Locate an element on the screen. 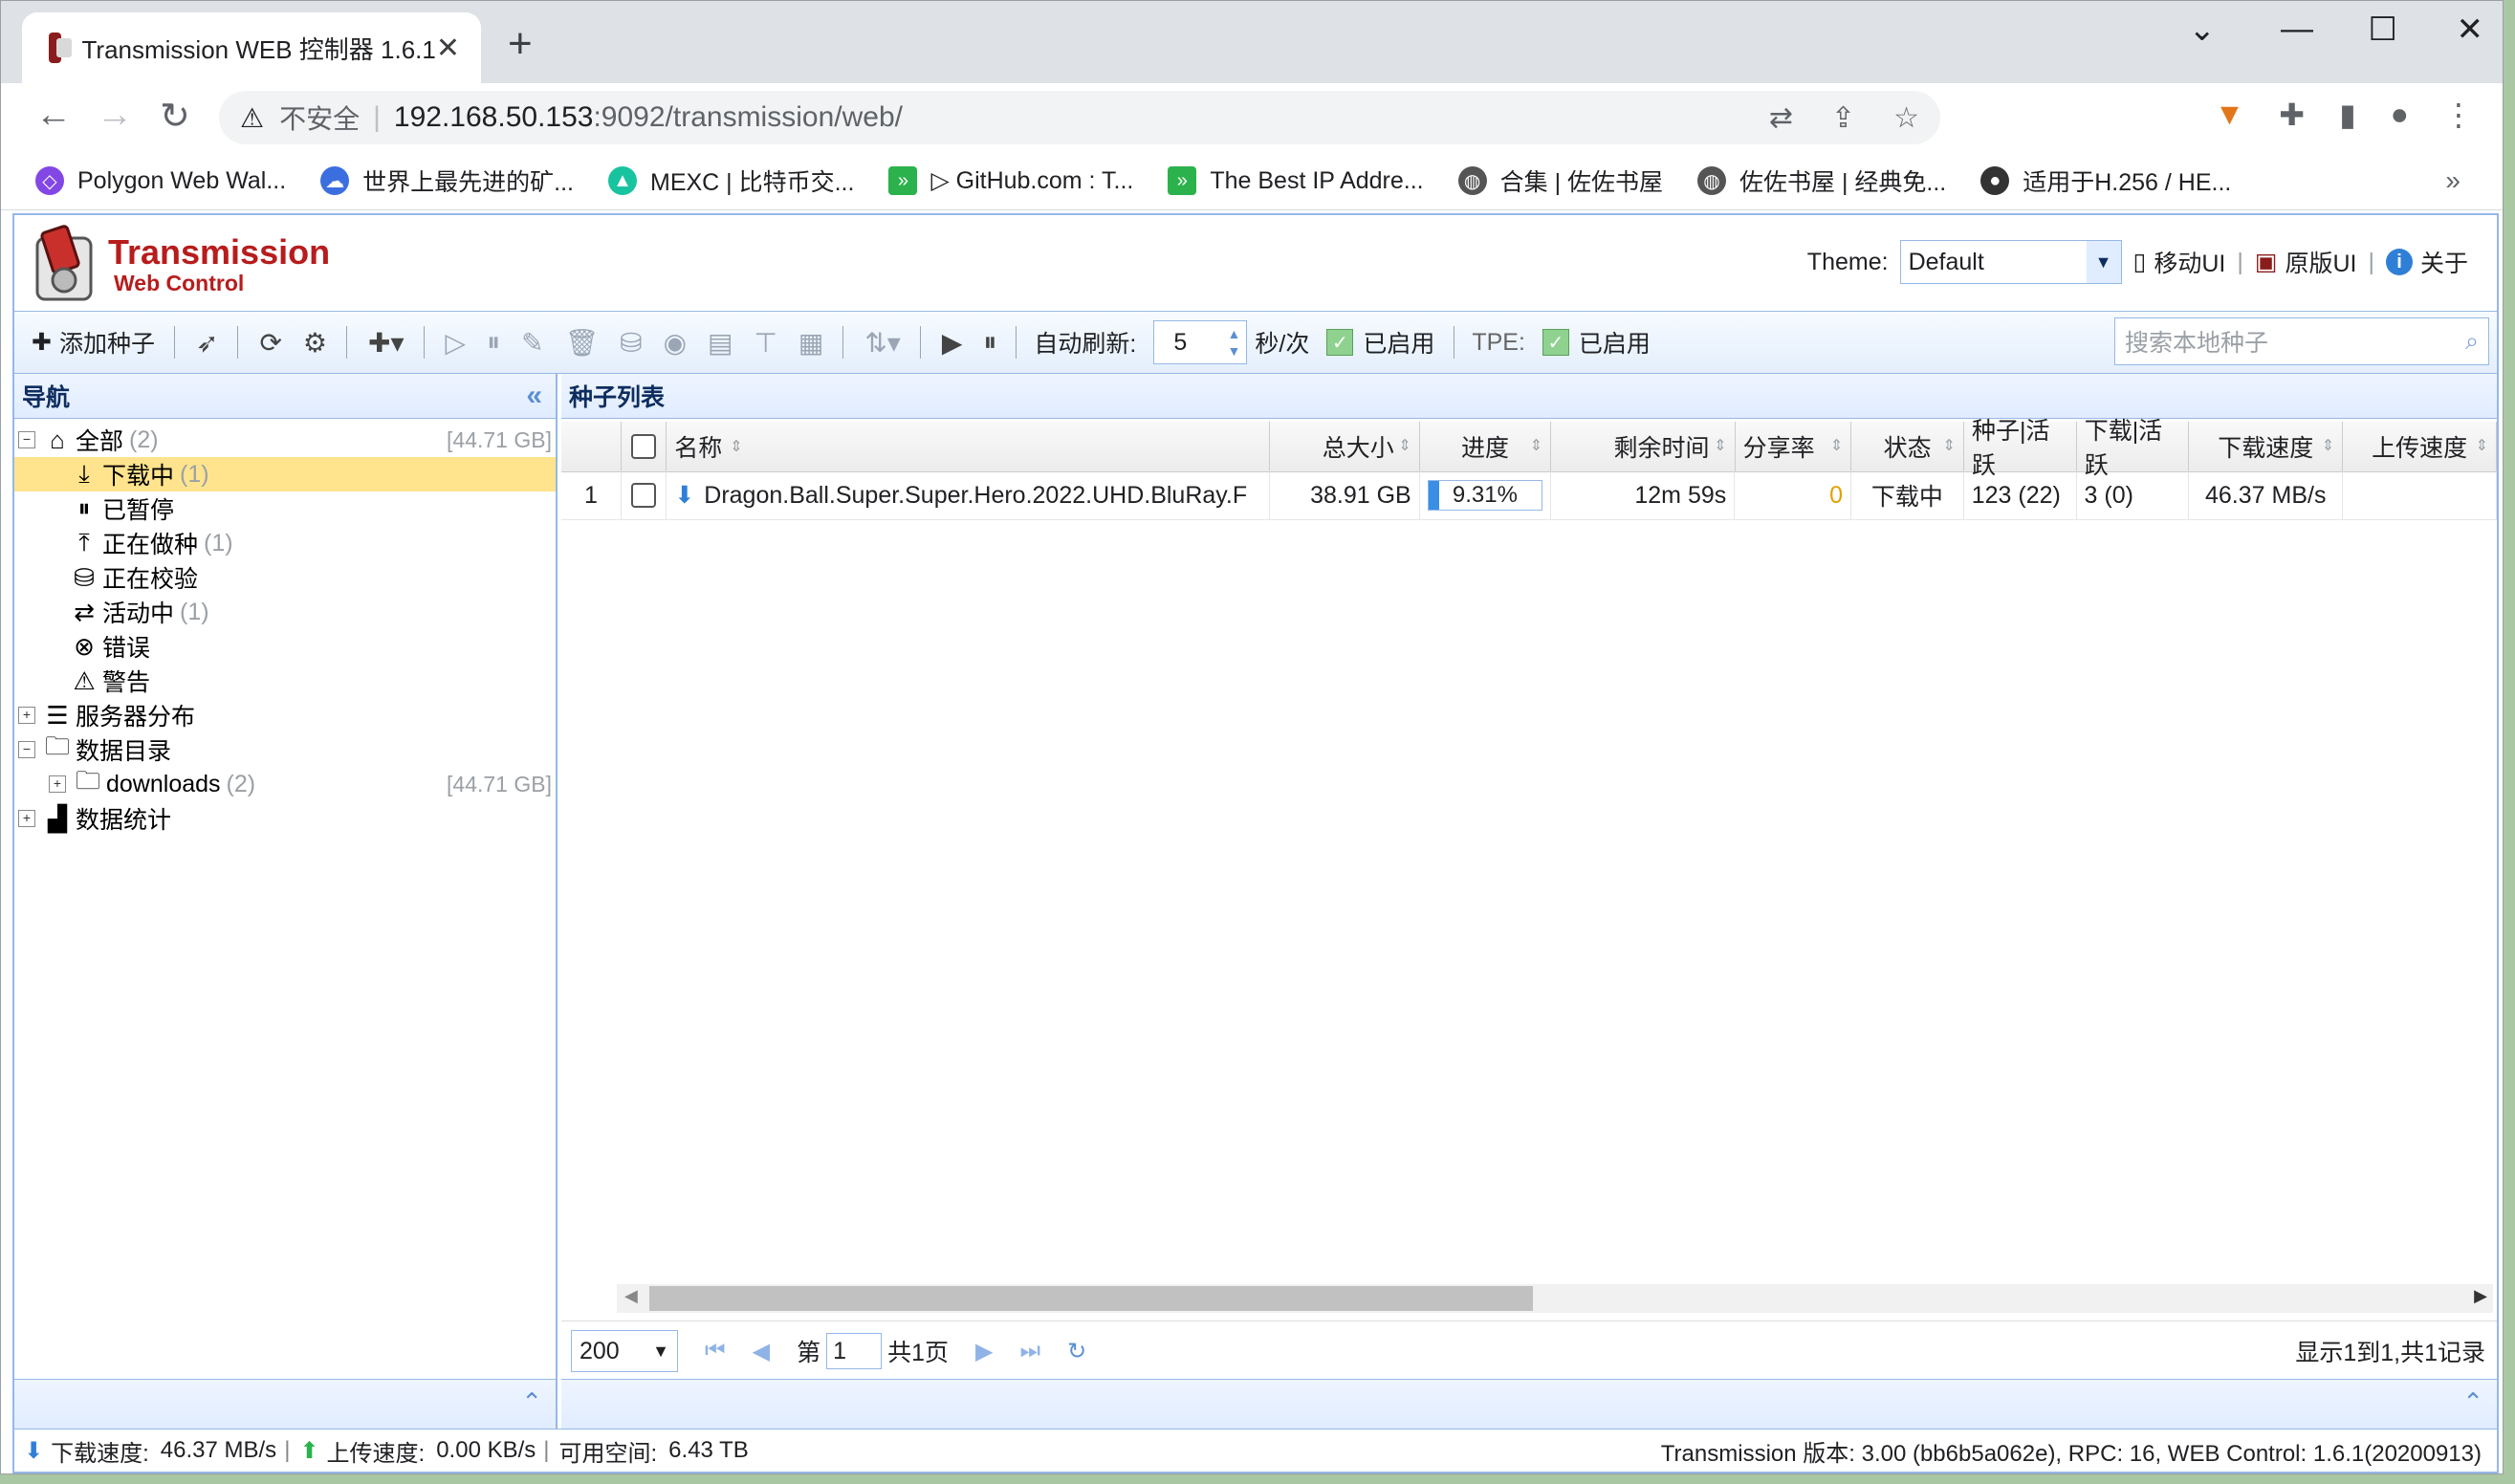  new-tab-icon: + is located at coordinates (520, 44).